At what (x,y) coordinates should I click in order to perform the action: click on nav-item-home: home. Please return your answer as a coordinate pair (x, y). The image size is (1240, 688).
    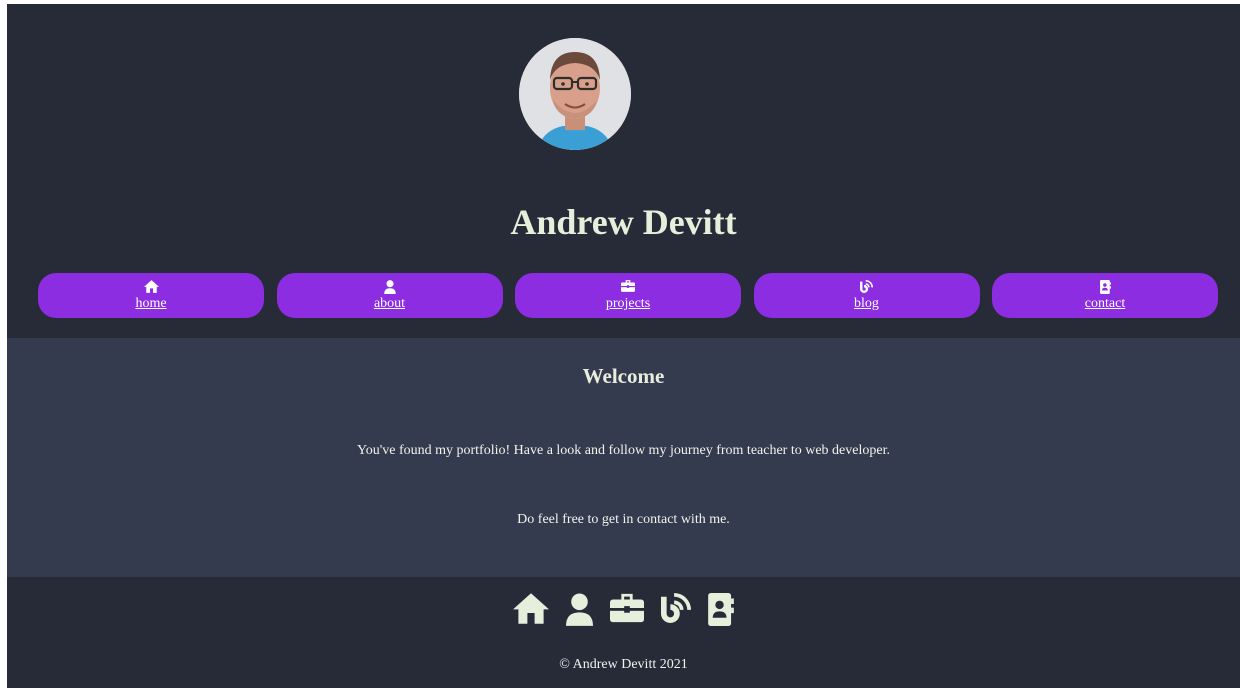
    Looking at the image, I should click on (151, 295).